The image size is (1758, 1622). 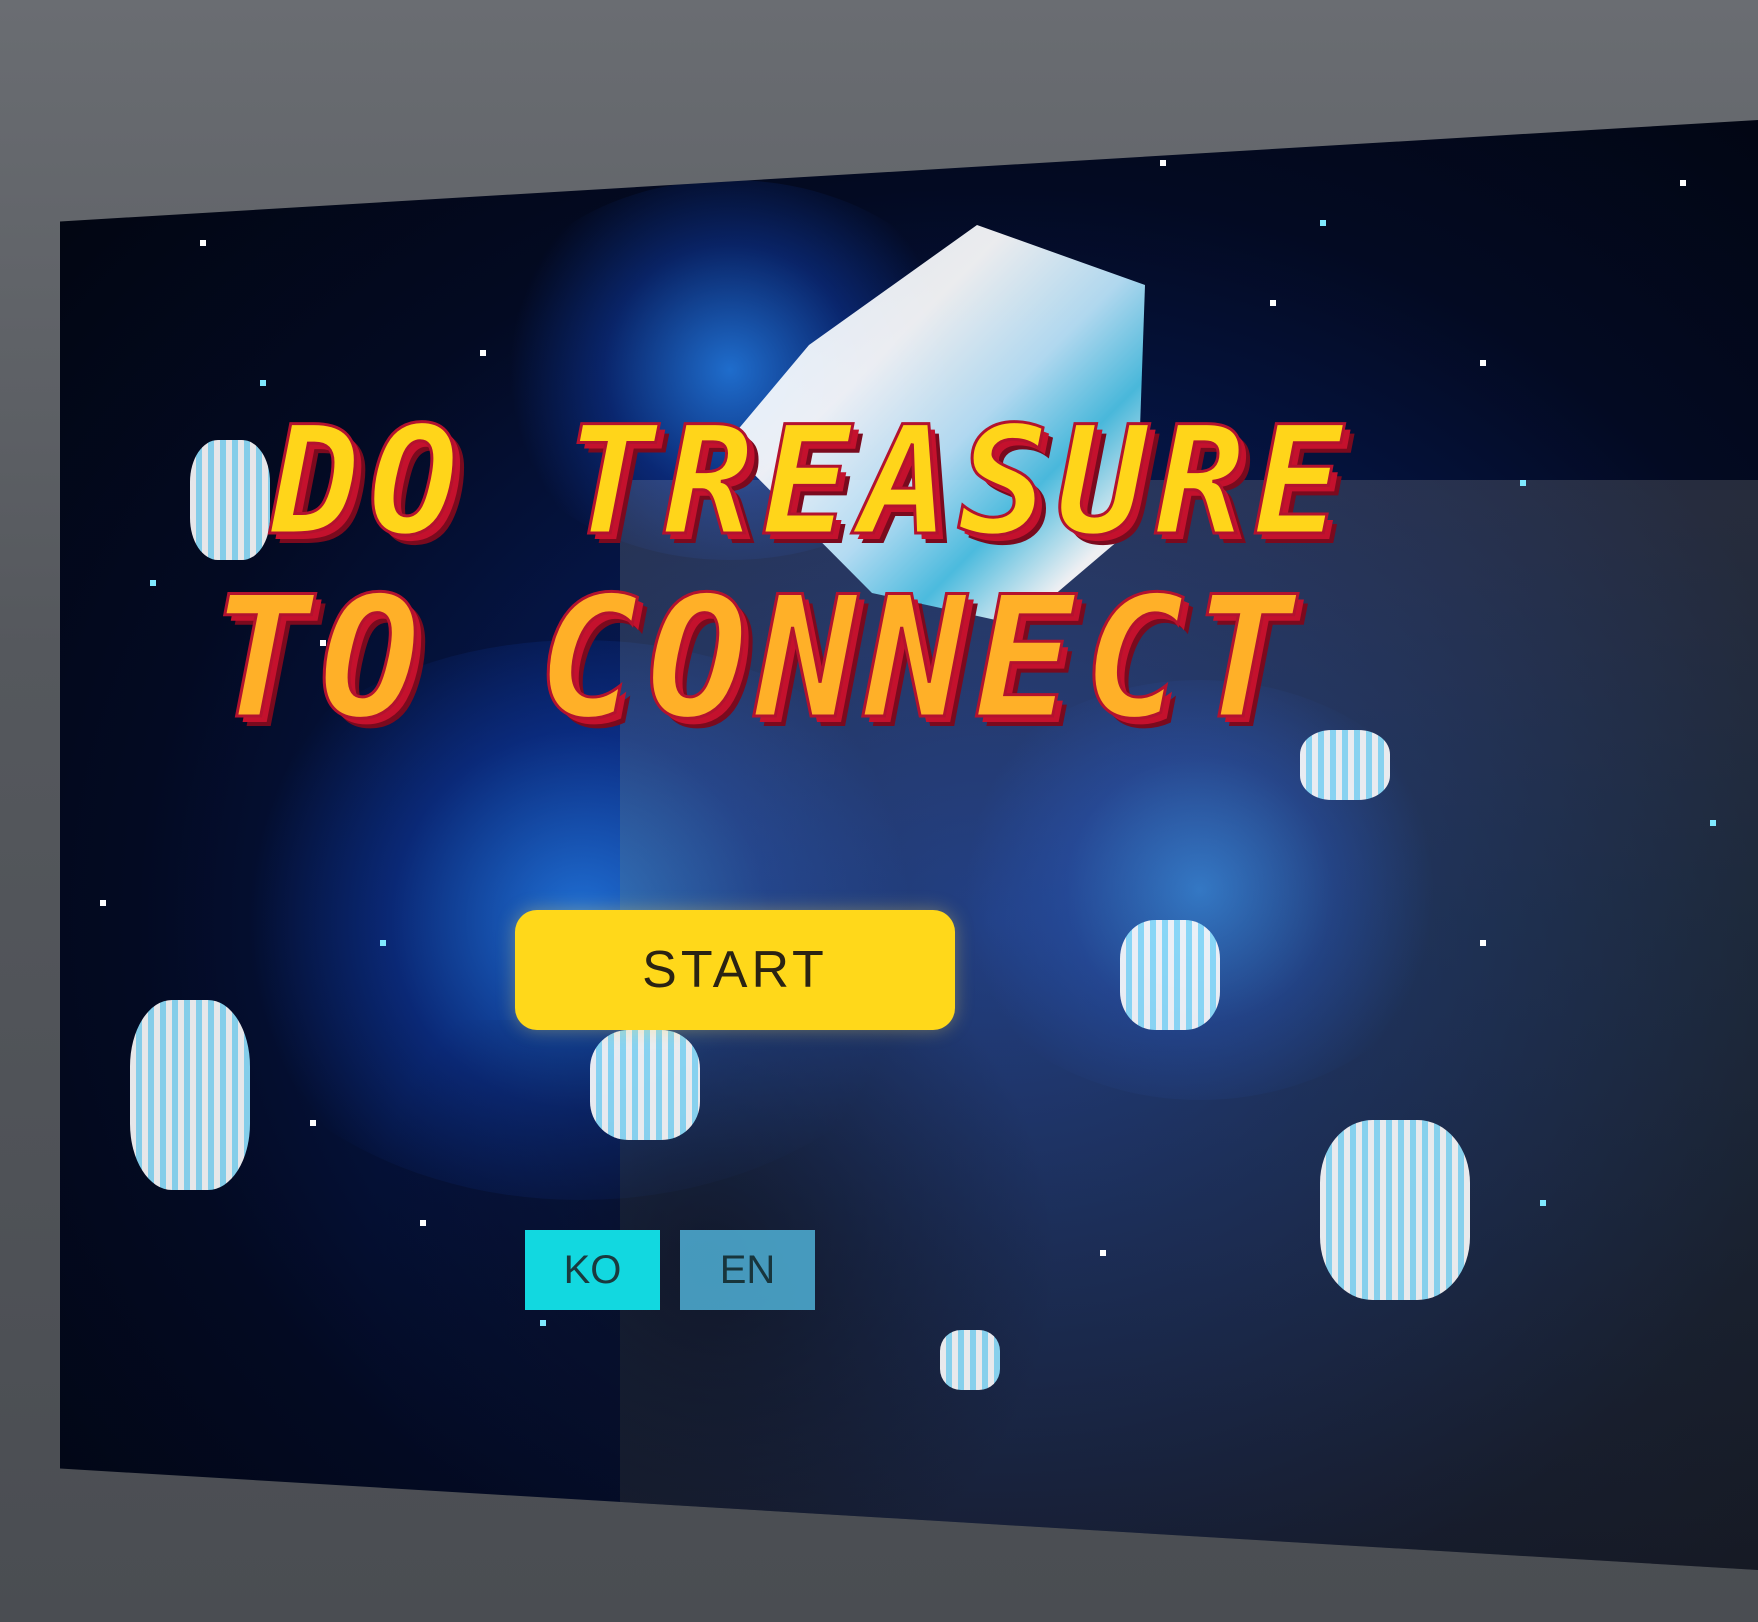 What do you see at coordinates (755, 658) in the screenshot?
I see `game-title-line-2: TO CONNECT` at bounding box center [755, 658].